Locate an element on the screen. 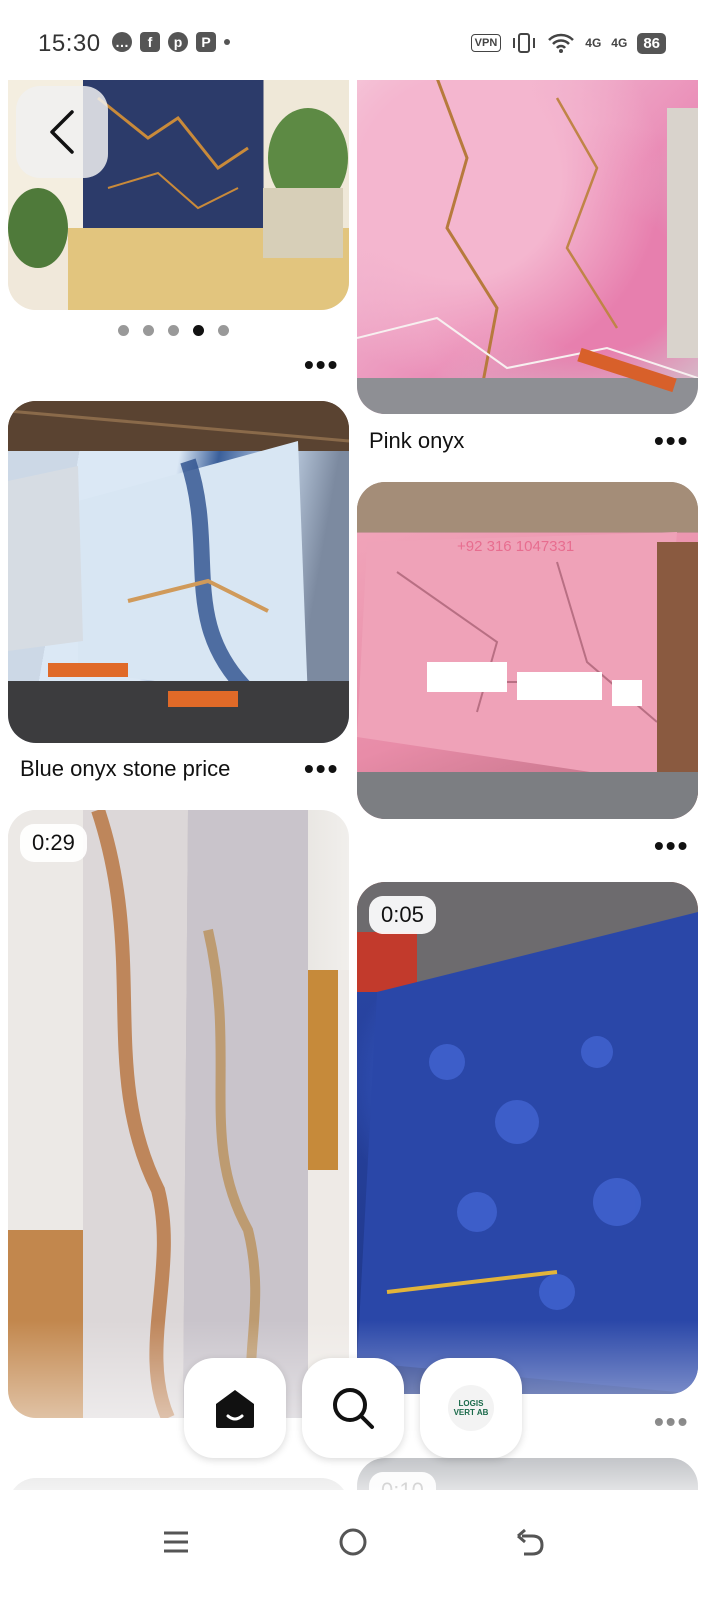 This screenshot has height=1600, width=720. onyx-slab is located at coordinates (178, 572).